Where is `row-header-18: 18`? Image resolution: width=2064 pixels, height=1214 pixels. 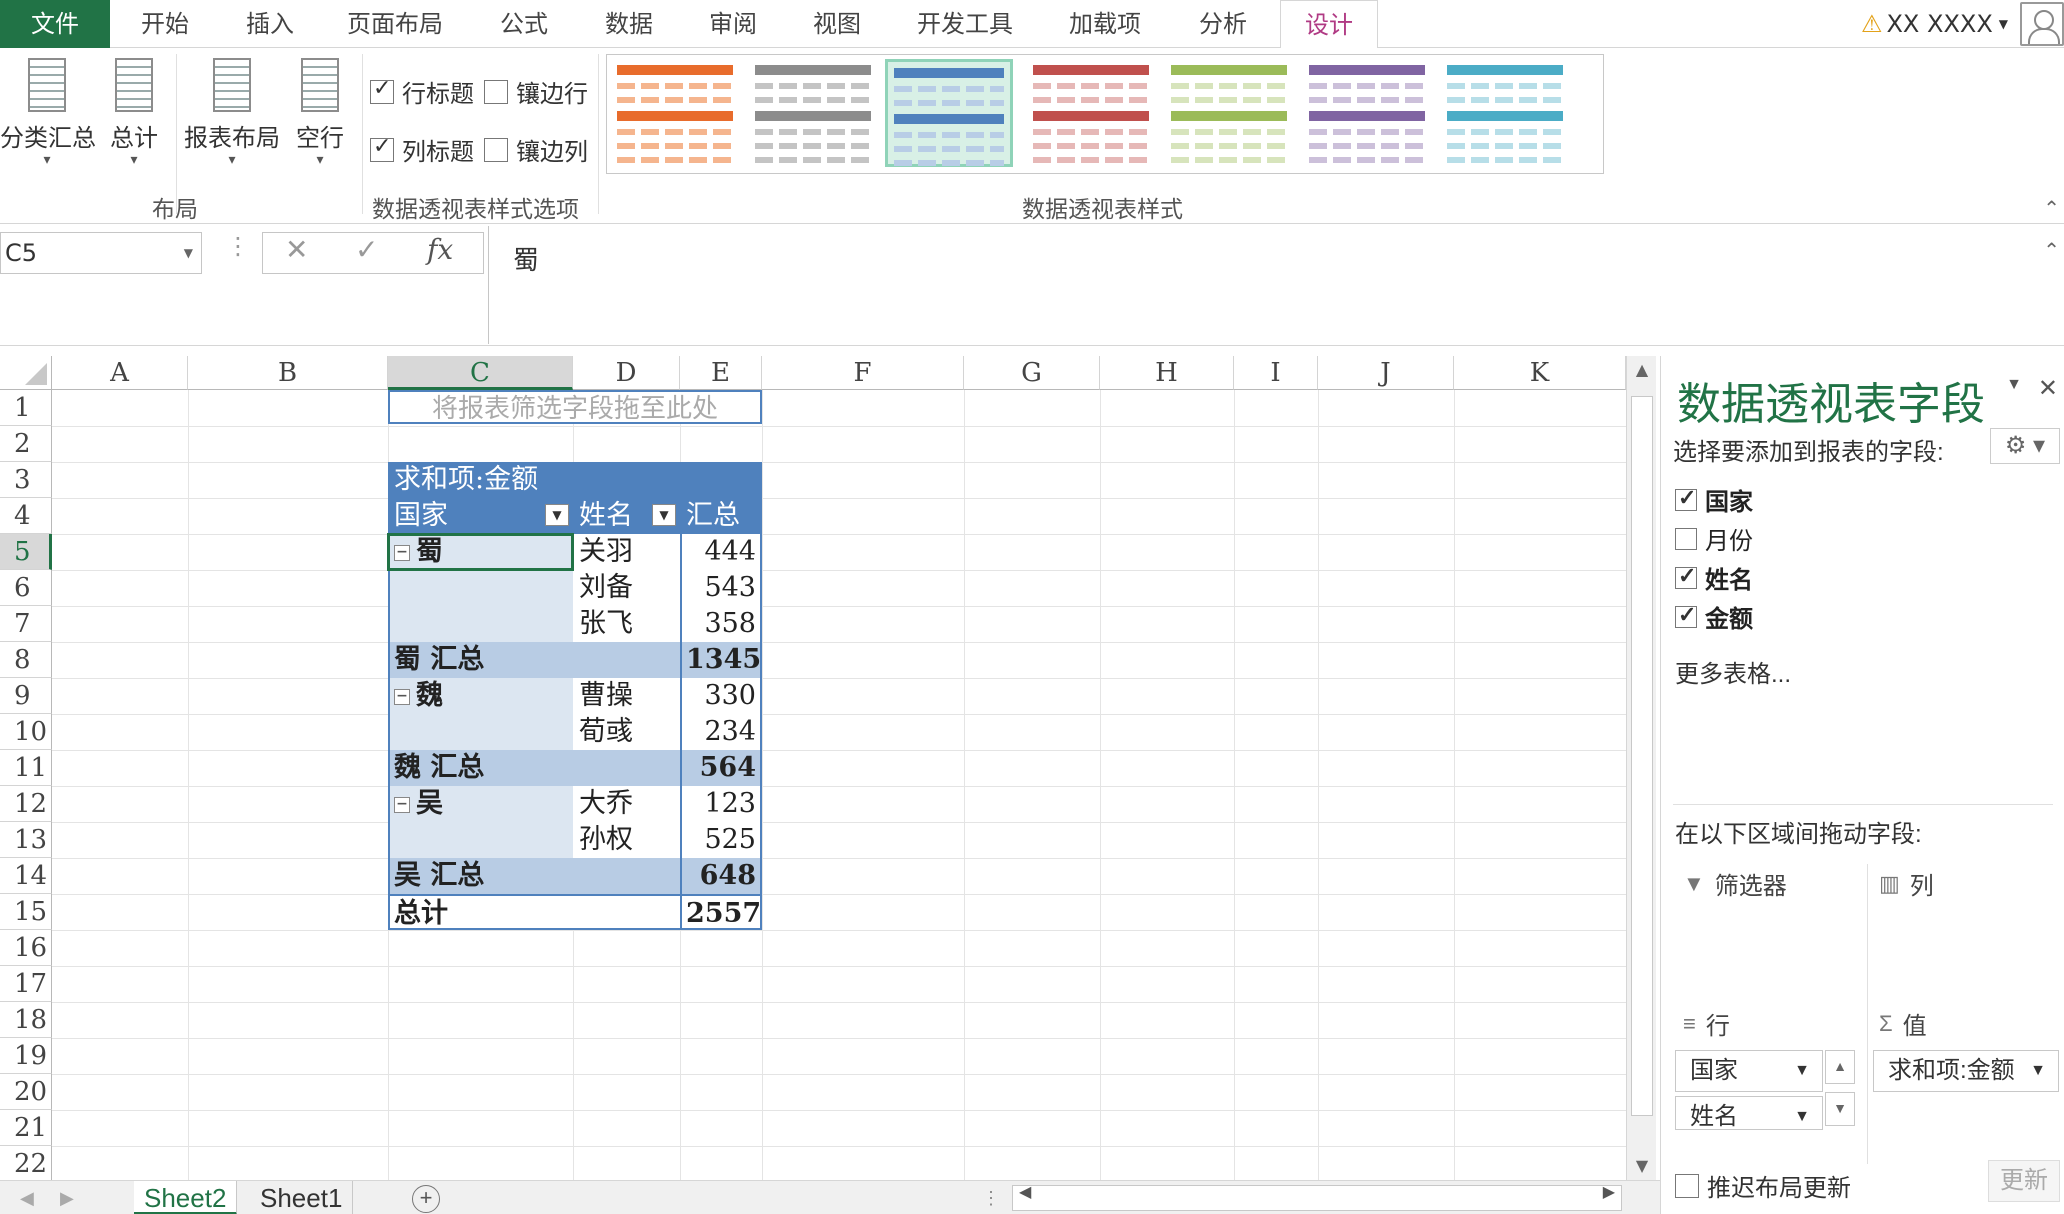
row-header-18: 18 is located at coordinates (26, 1020).